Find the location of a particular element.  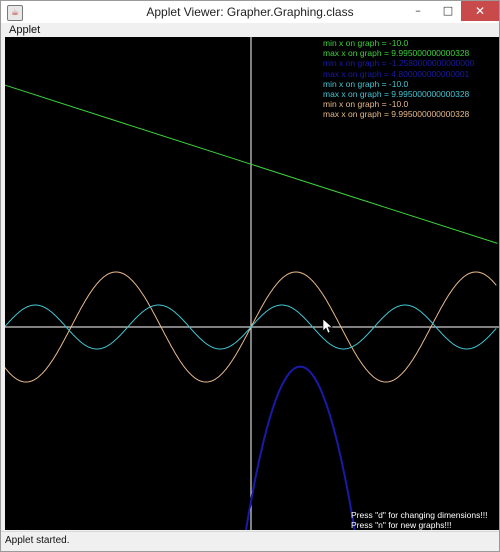

parabola-curve is located at coordinates (300, 447).